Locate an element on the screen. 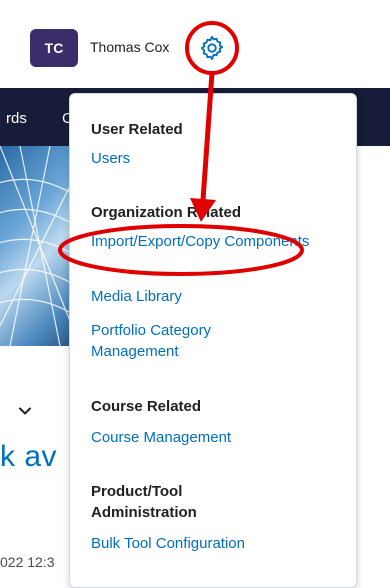  section-heading-organization-related: Organization Related is located at coordinates (166, 212).